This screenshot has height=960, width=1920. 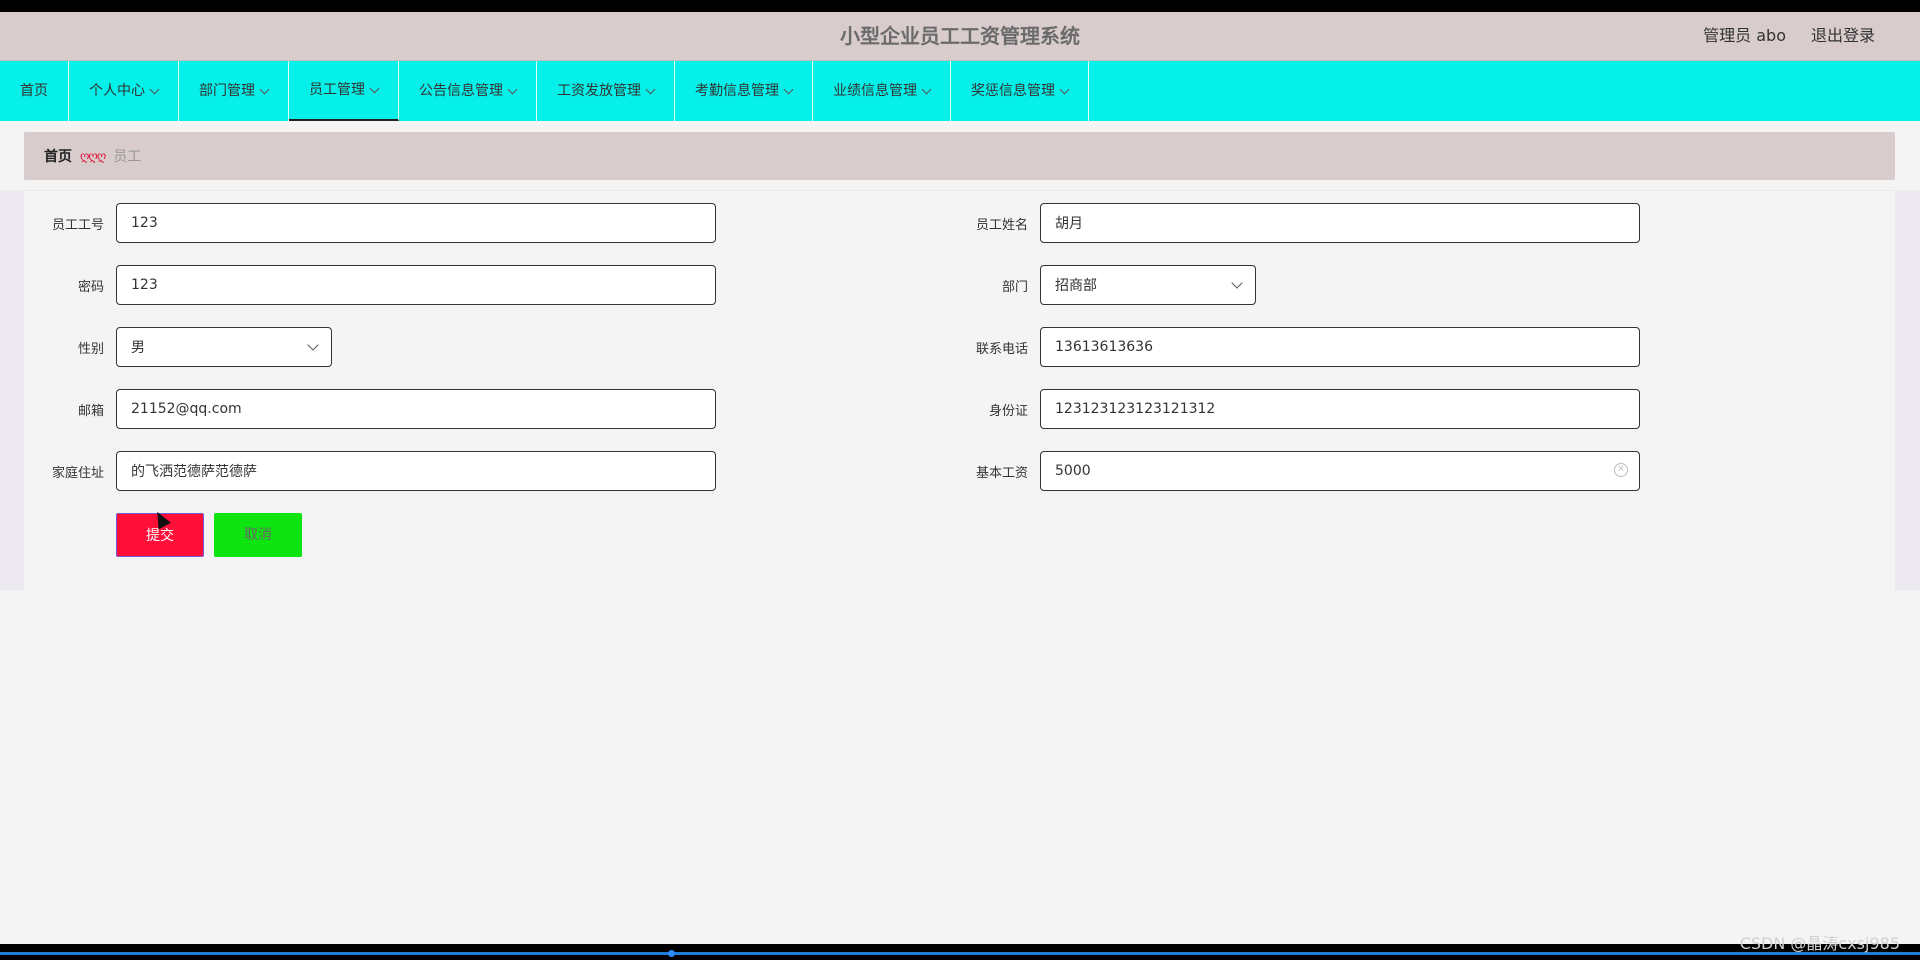 I want to click on gender-select: 男, so click(x=224, y=347).